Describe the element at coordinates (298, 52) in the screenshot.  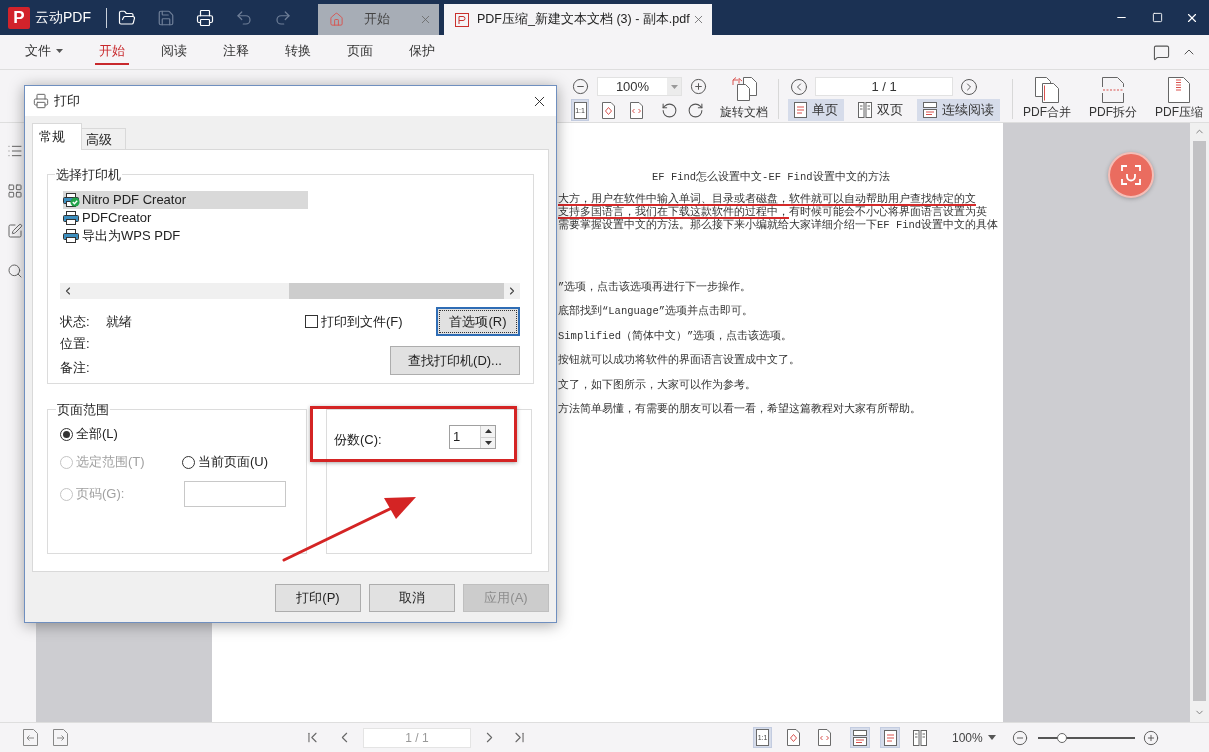
I see `ribbon-tab: 转换` at that location.